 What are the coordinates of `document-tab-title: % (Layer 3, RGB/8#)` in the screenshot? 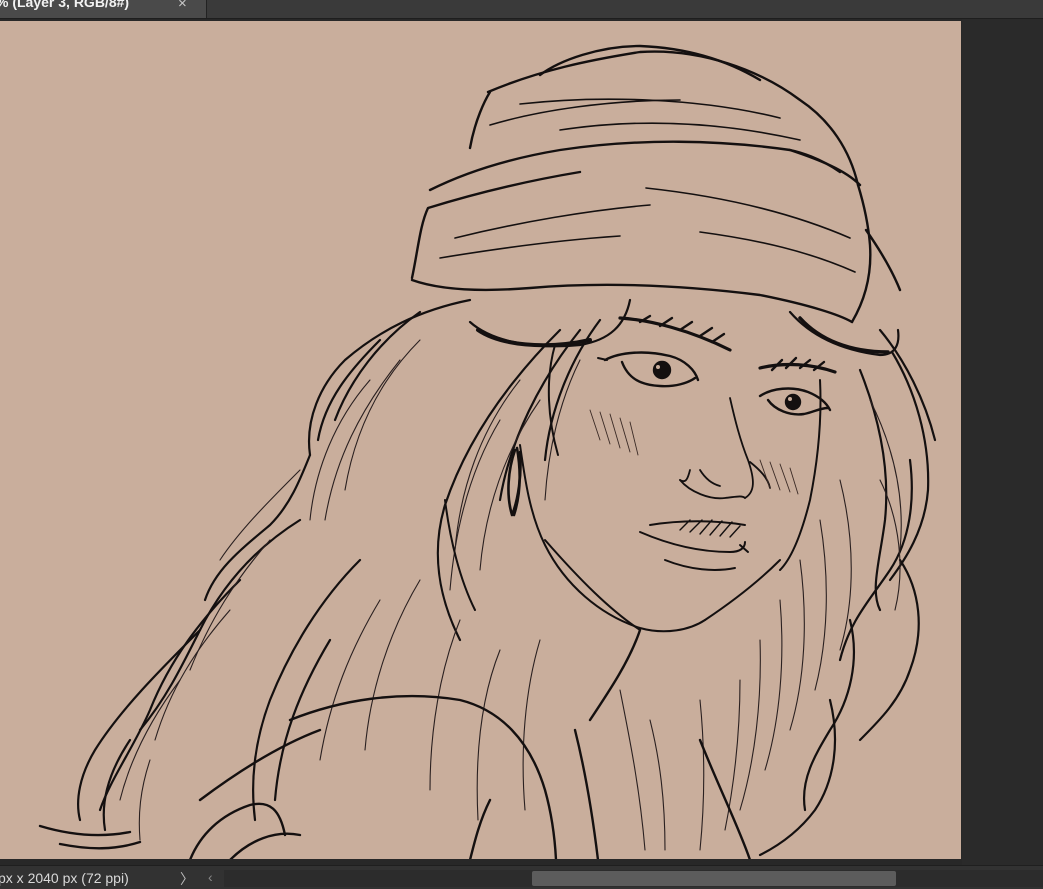 It's located at (65, 5).